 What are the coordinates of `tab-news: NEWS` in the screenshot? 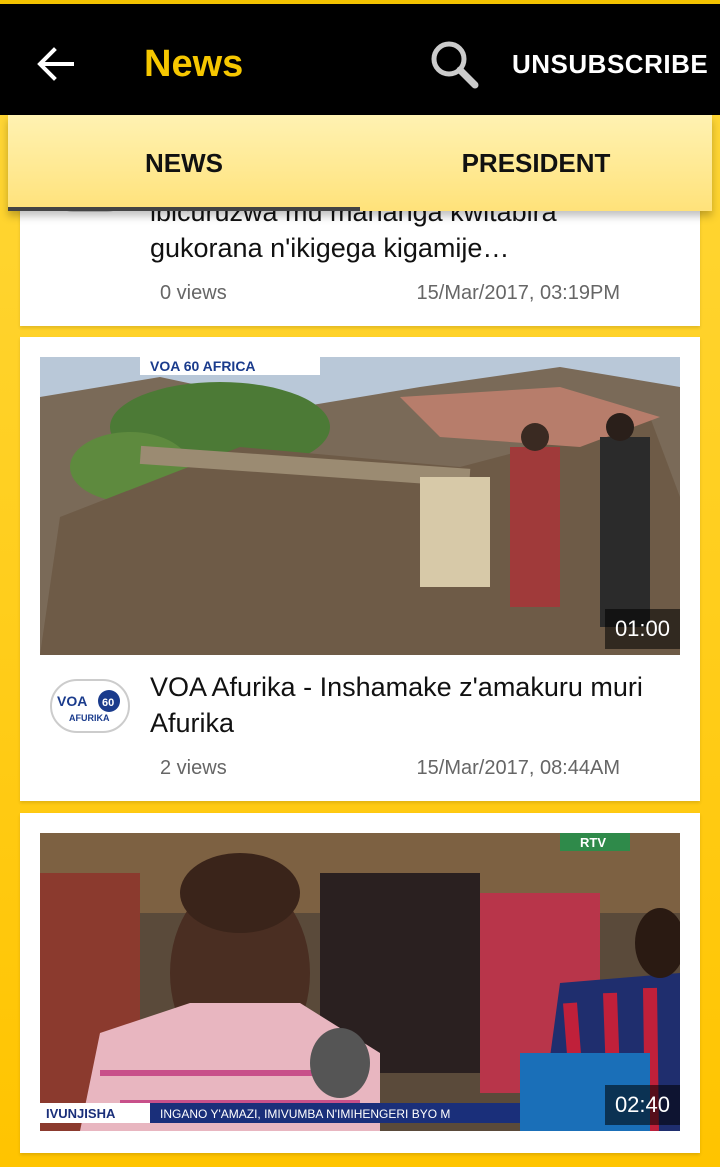 It's located at (184, 163).